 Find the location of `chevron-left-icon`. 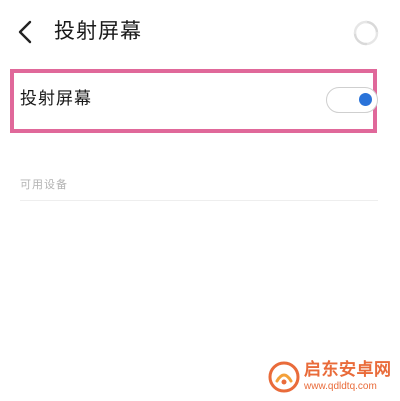

chevron-left-icon is located at coordinates (25, 32).